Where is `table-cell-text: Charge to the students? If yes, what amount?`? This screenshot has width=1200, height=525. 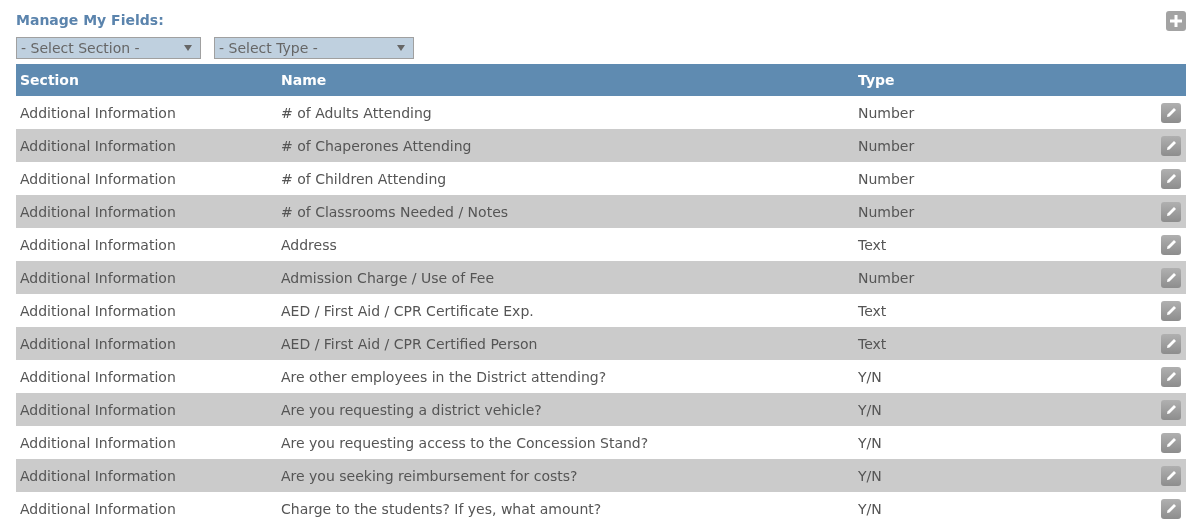
table-cell-text: Charge to the students? If yes, what amount? is located at coordinates (441, 508).